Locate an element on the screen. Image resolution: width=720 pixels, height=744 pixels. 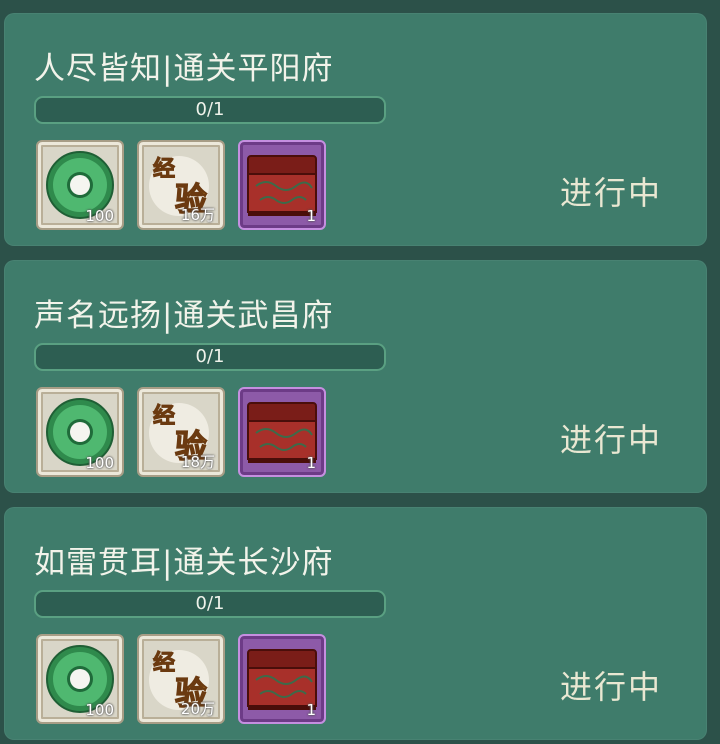
reward-quantity: 16万 is located at coordinates (197, 215).